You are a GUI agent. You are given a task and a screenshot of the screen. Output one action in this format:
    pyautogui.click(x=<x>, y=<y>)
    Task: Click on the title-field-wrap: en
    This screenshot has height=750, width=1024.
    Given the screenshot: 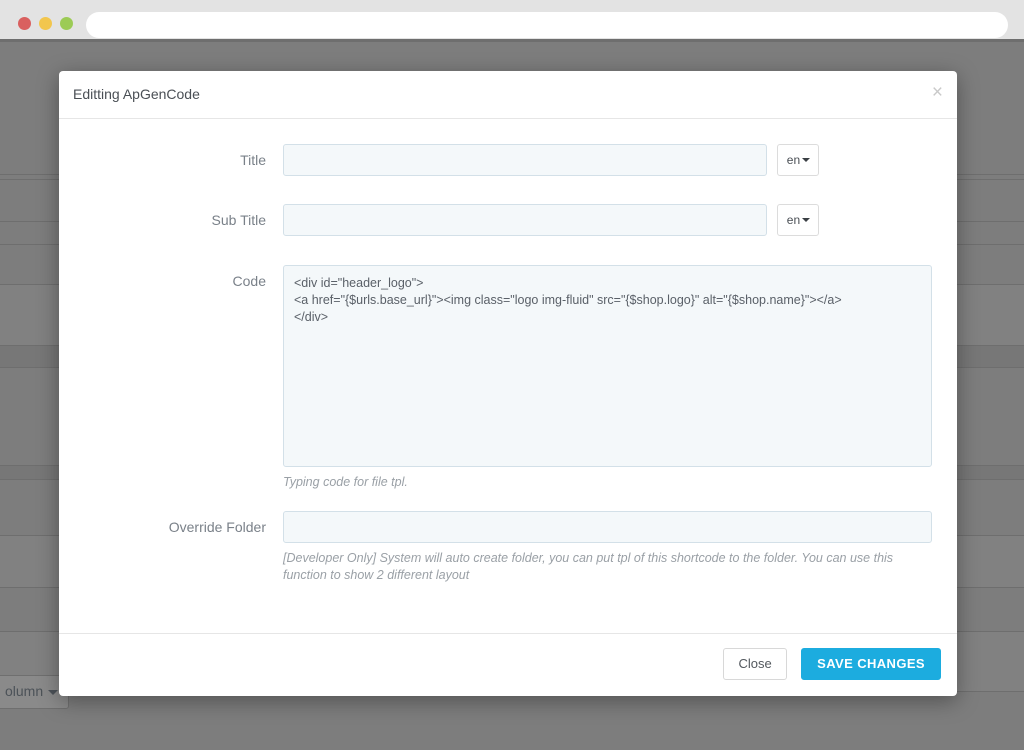 What is the action you would take?
    pyautogui.click(x=620, y=160)
    